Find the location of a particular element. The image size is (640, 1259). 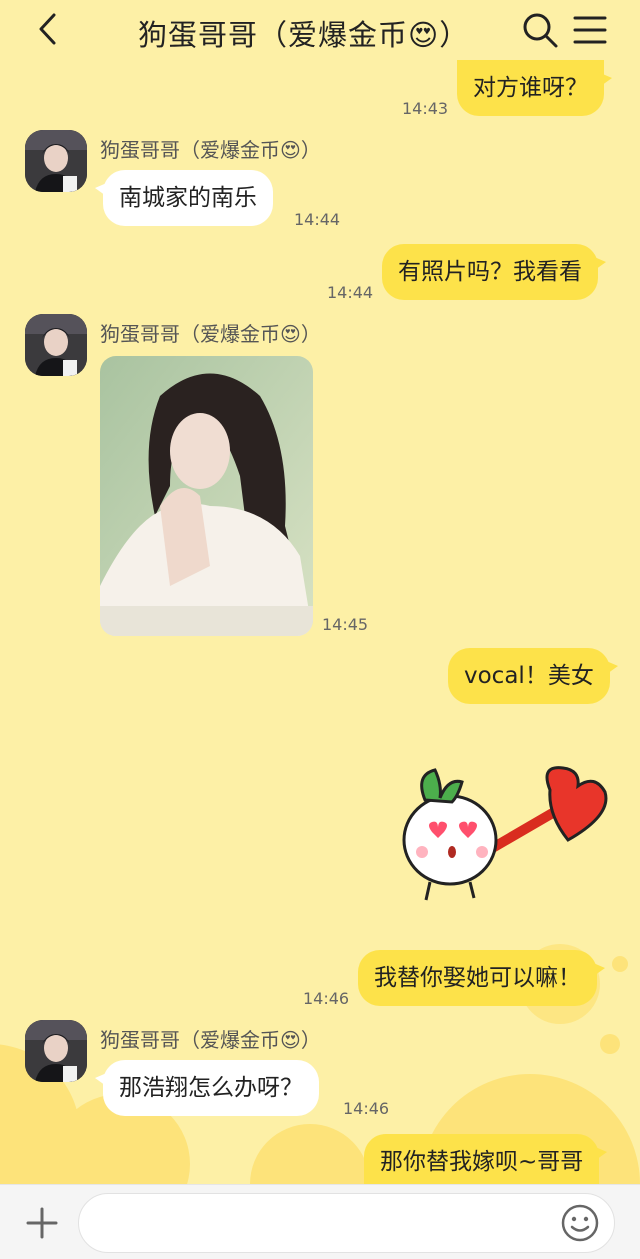

message-input is located at coordinates (346, 1223).